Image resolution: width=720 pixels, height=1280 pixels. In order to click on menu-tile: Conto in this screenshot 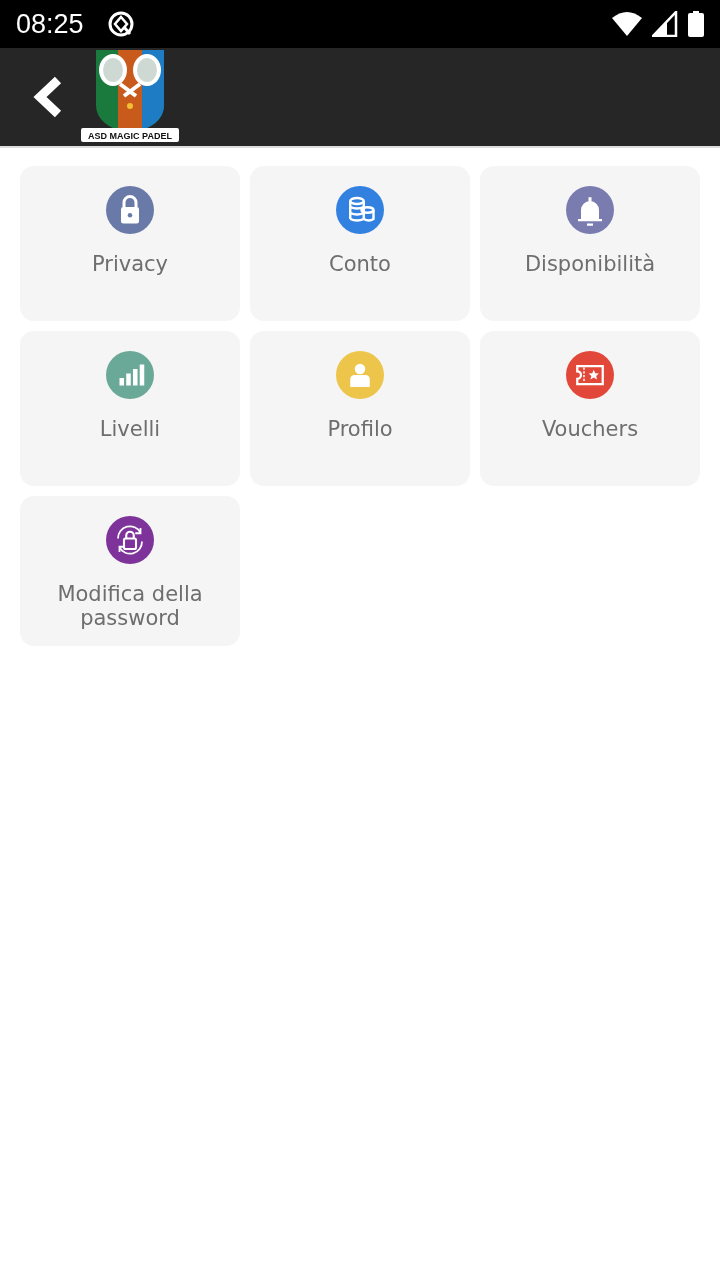, I will do `click(360, 243)`.